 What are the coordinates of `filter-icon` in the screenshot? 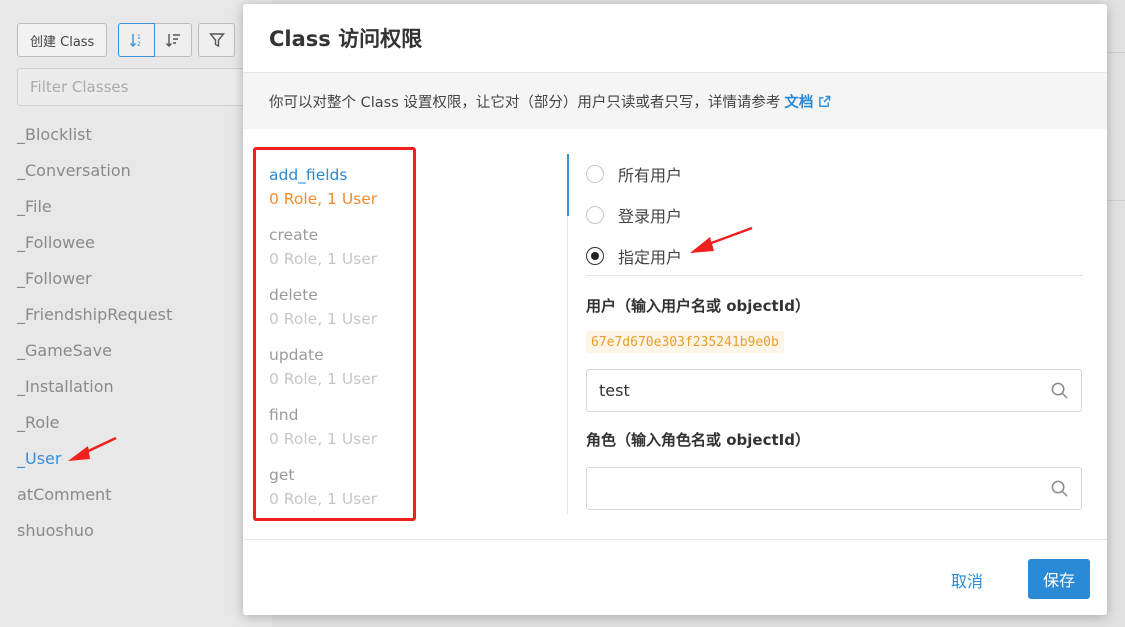 It's located at (216, 40).